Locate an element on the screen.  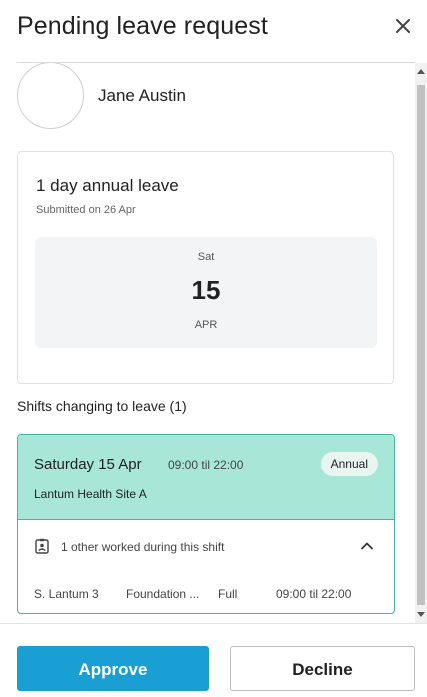
worker-name: S. Lantum 3 is located at coordinates (66, 594).